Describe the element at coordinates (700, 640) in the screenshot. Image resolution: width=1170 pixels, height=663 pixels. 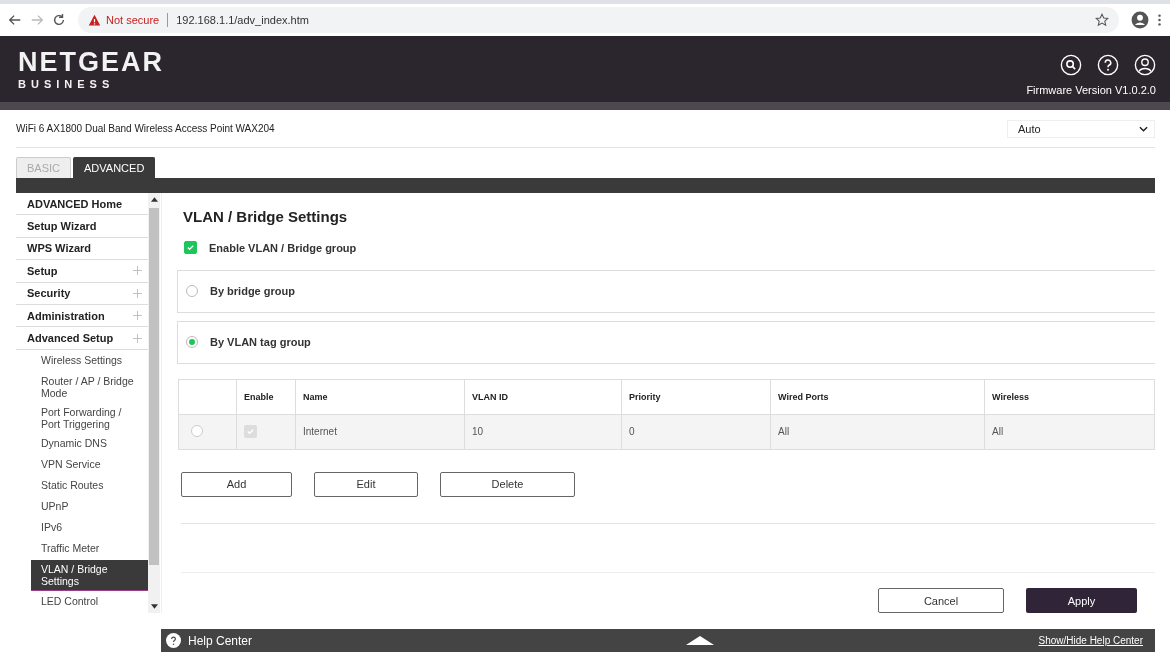
I see `expand-up-icon` at that location.